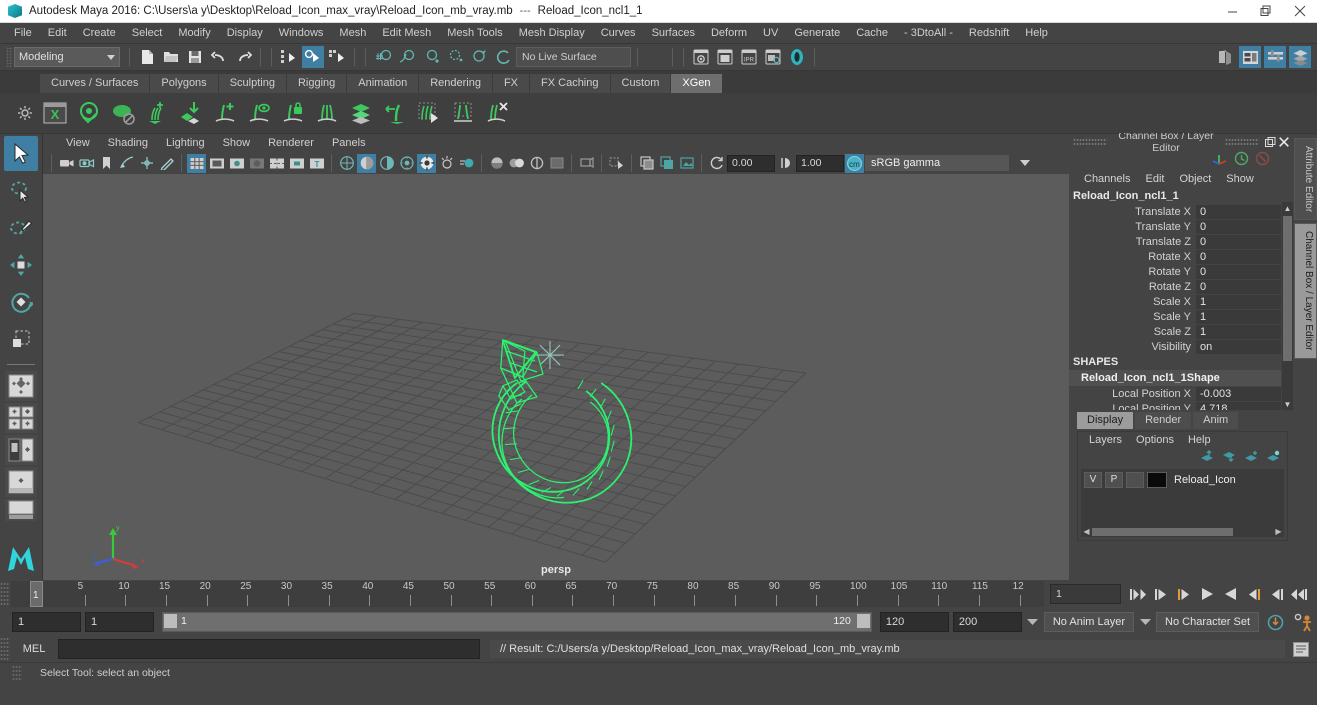  Describe the element at coordinates (395, 113) in the screenshot. I see `shelf-item-xgen-move-guide` at that location.